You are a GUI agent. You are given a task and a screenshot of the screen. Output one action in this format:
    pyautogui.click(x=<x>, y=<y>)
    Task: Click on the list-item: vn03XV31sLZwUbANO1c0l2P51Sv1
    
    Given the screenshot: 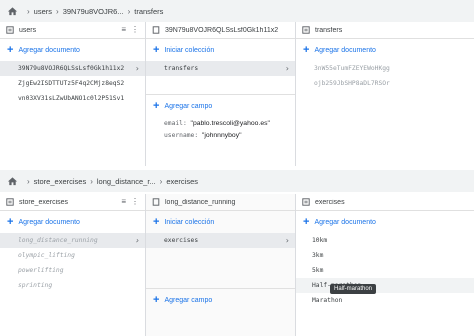 What is the action you would take?
    pyautogui.click(x=72, y=98)
    